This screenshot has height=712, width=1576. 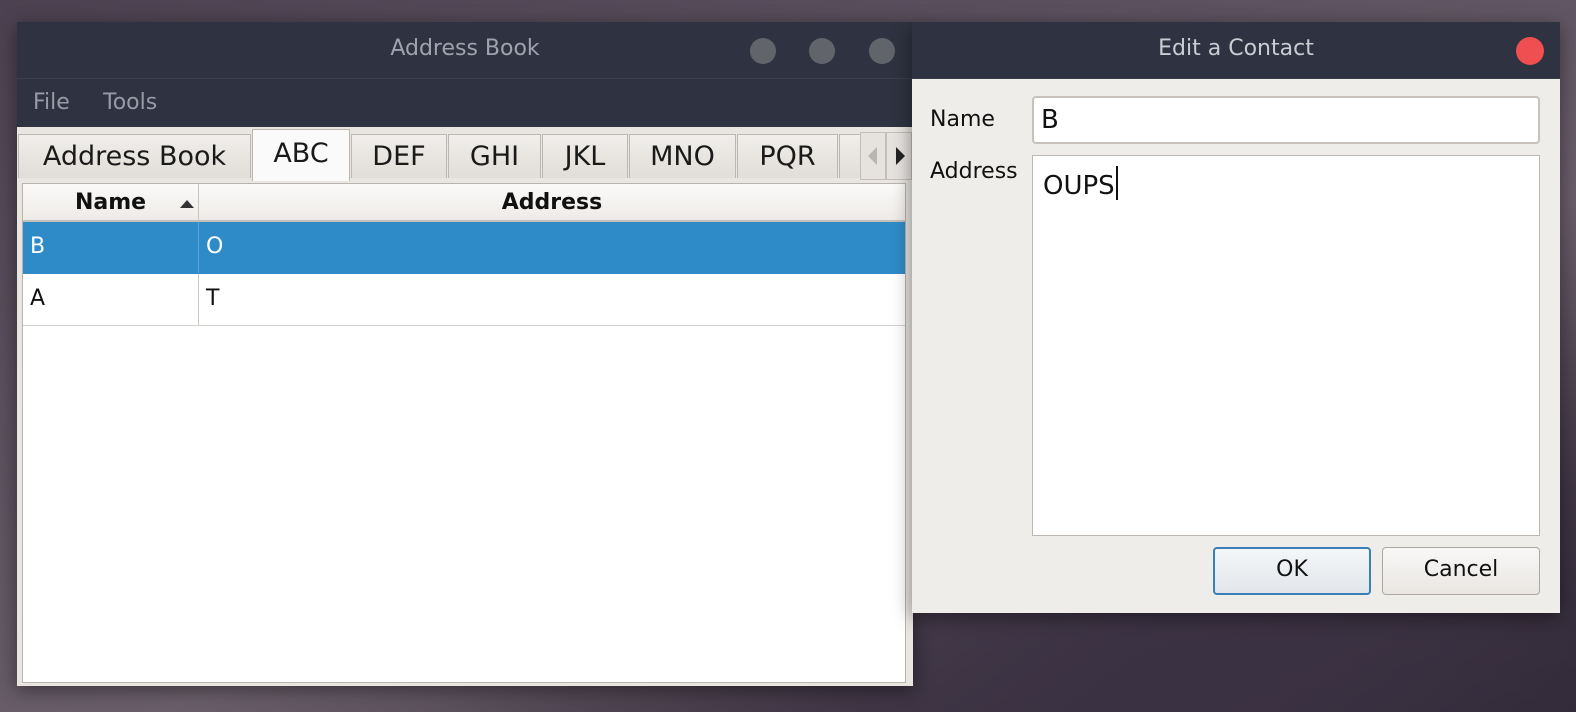 I want to click on menu-tools: Tools, so click(x=130, y=102).